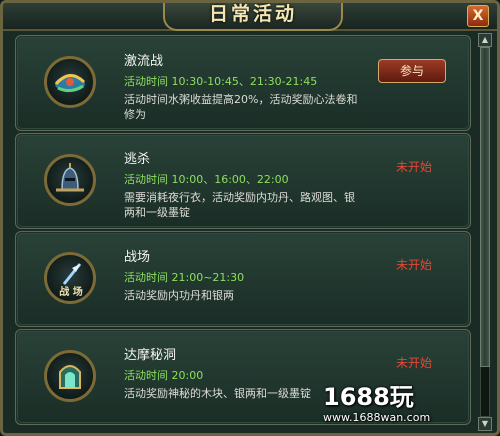 The height and width of the screenshot is (436, 500). I want to click on activity-desc: 需要消耗夜行衣，活动奖励内功丹、路观图、银两和一级墨锭, so click(239, 205).